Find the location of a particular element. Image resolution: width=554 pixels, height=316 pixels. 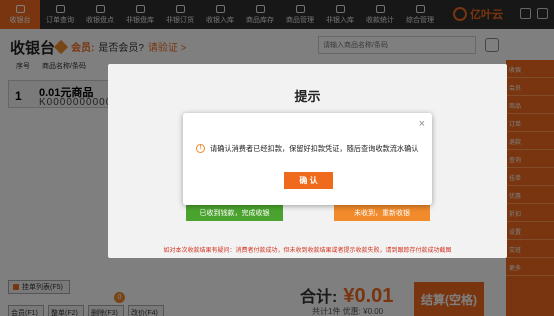

confirm-button: 确 认 is located at coordinates (308, 180).